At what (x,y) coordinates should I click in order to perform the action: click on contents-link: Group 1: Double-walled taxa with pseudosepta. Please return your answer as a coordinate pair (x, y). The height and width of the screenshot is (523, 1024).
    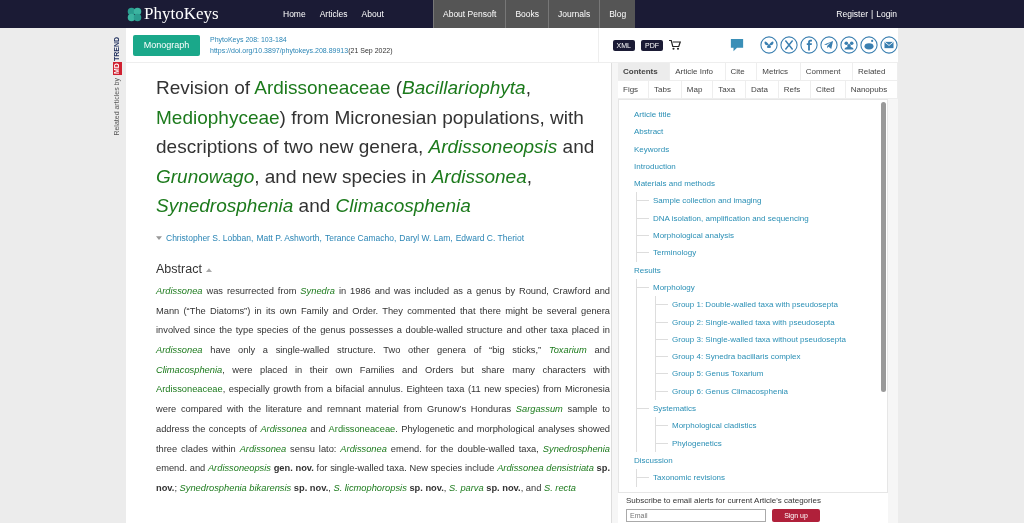
    Looking at the image, I should click on (755, 305).